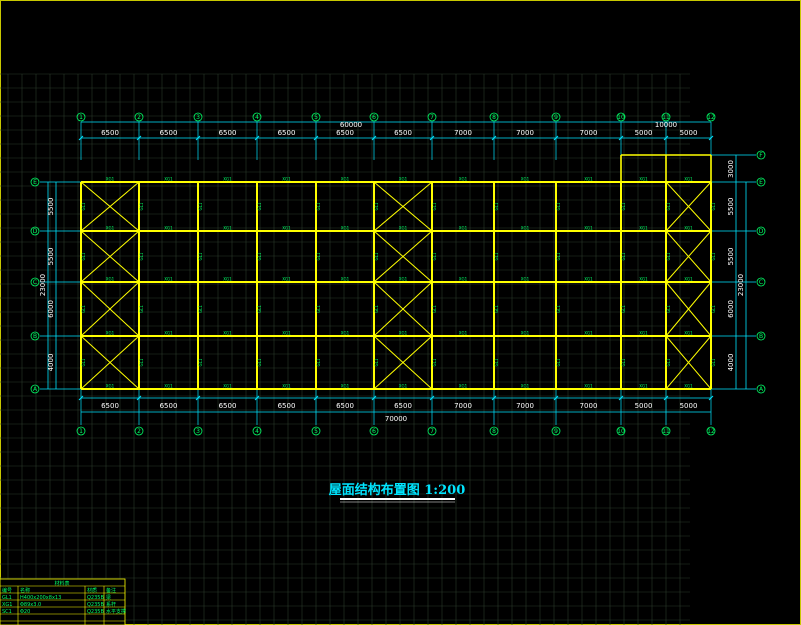  Describe the element at coordinates (432, 117) in the screenshot. I see `axis-label-top: 7` at that location.